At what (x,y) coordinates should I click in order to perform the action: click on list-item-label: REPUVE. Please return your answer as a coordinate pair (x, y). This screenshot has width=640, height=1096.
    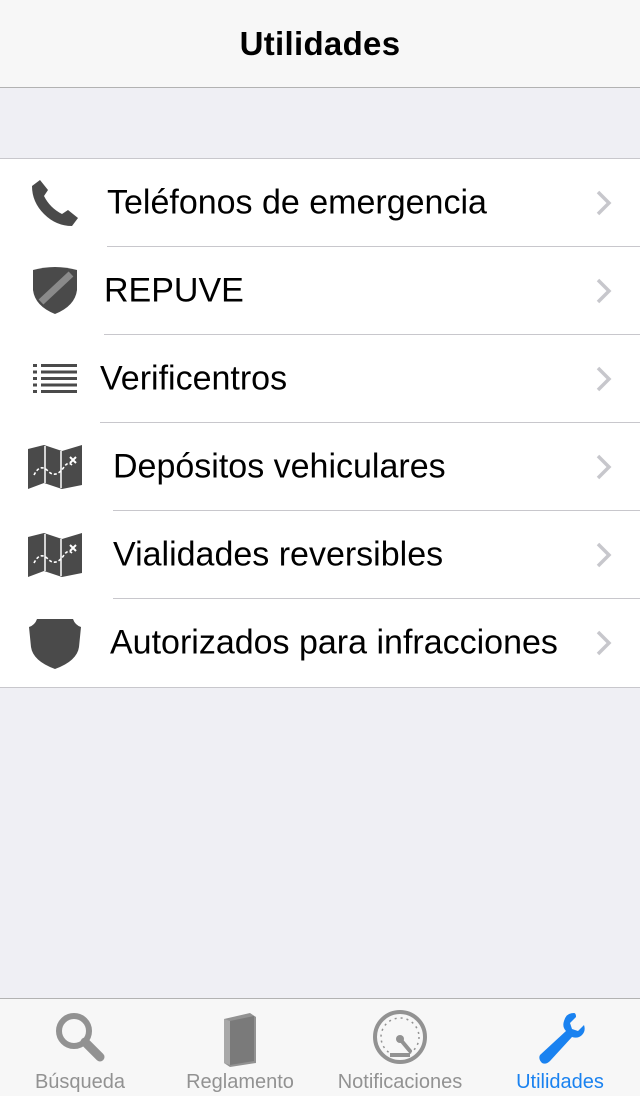
    Looking at the image, I should click on (174, 290).